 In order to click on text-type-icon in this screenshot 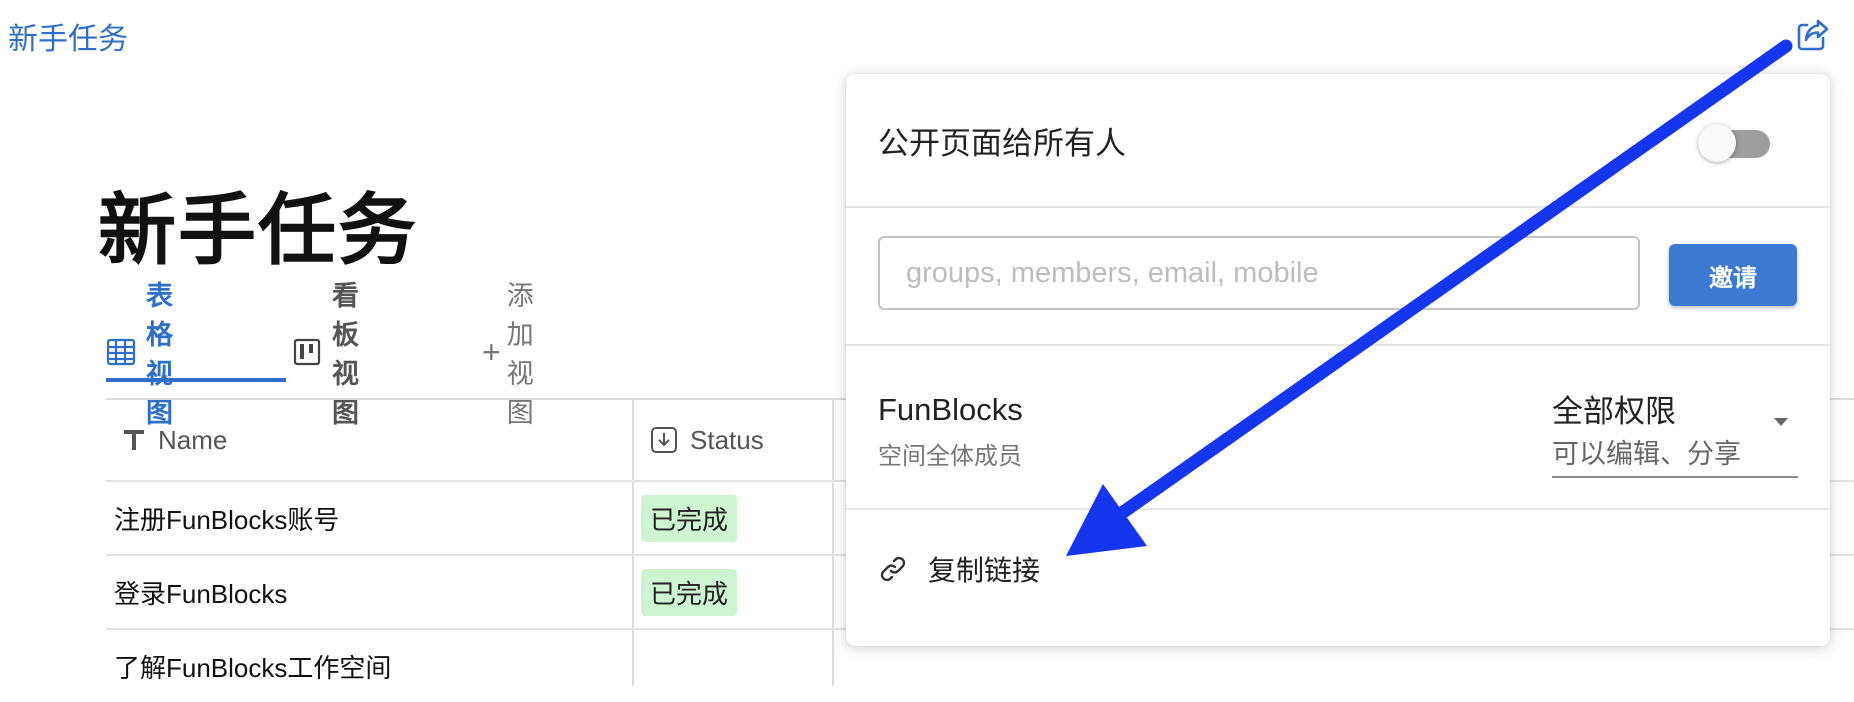, I will do `click(134, 440)`.